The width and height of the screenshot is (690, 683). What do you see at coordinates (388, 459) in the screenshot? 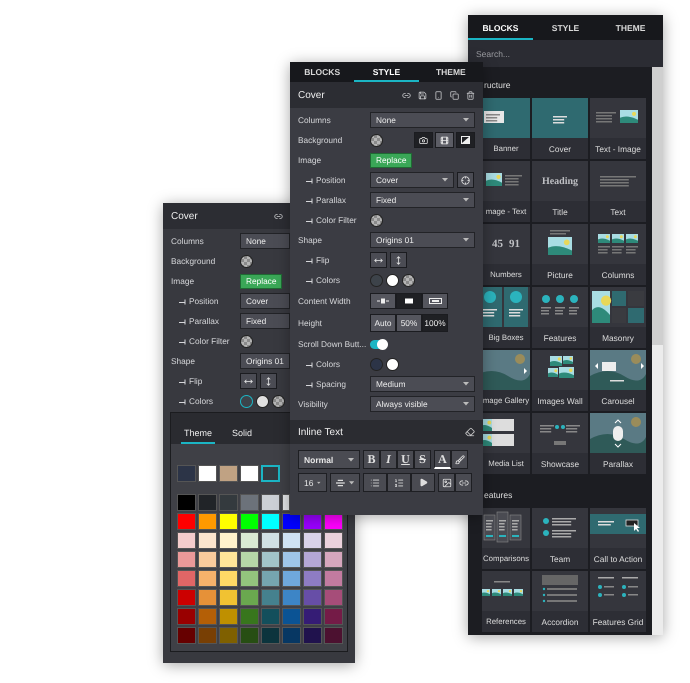
I see `text-style-button: I` at bounding box center [388, 459].